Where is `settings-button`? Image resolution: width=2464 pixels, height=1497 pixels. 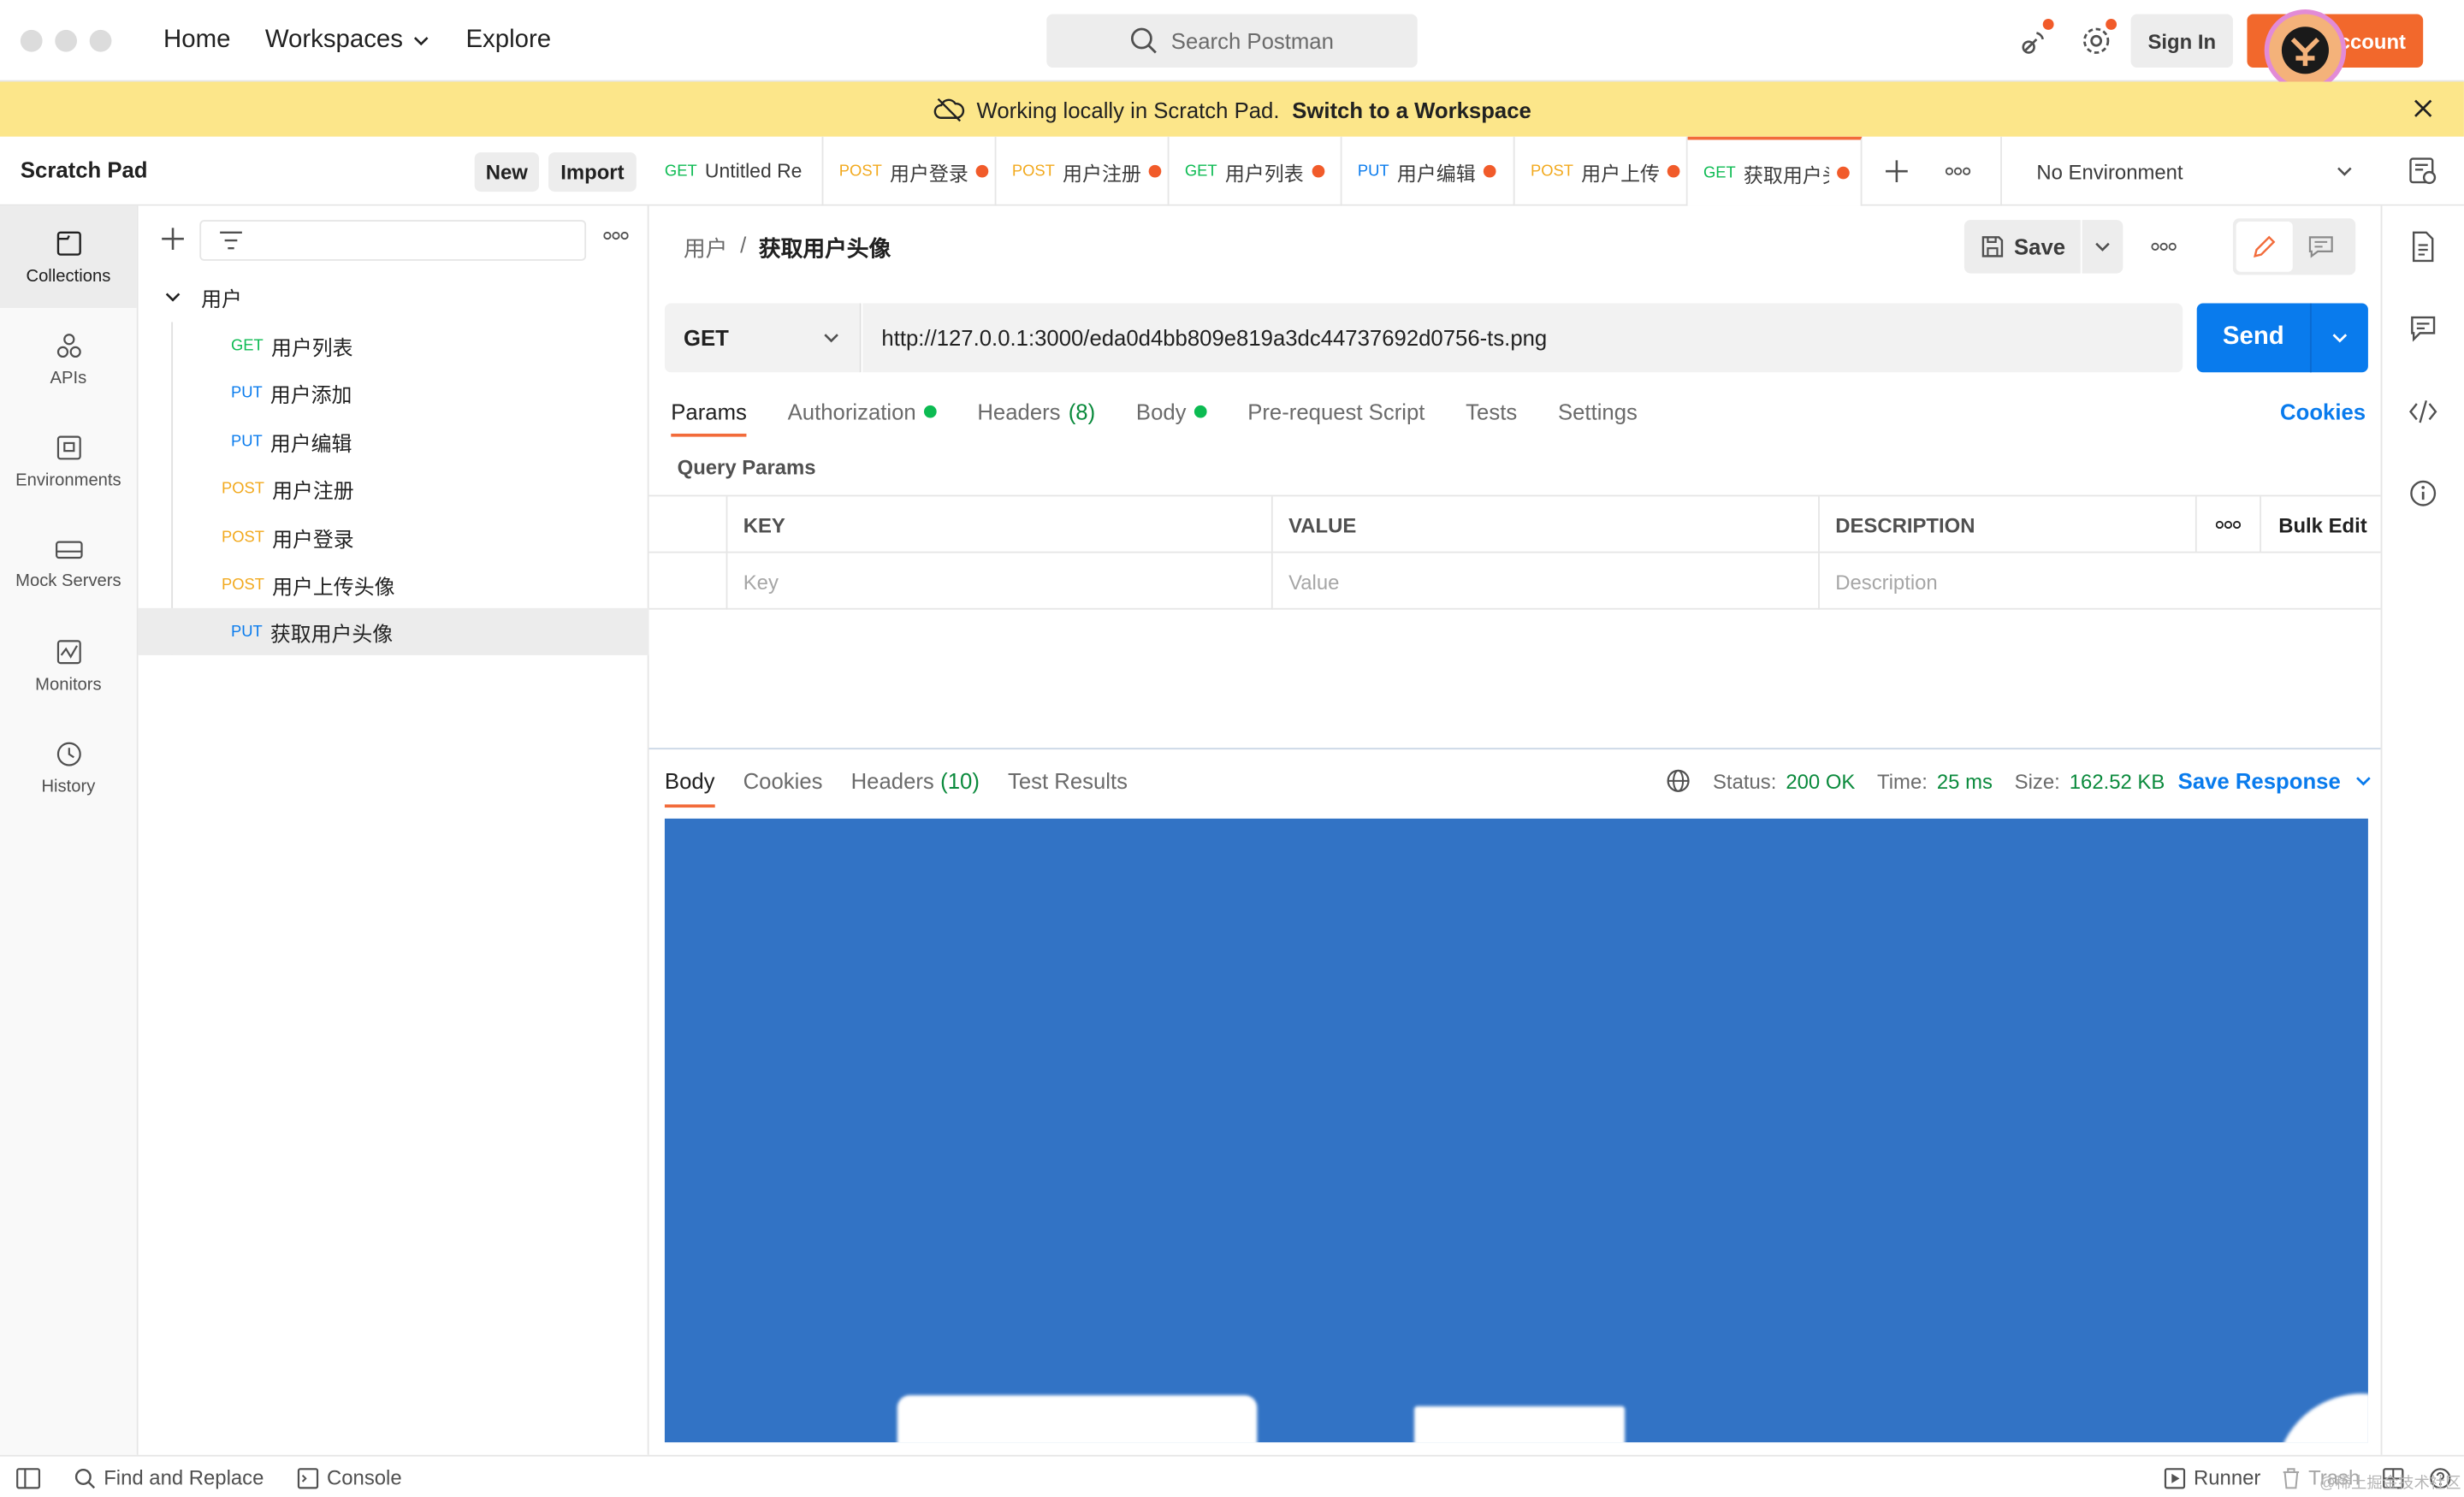
settings-button is located at coordinates (2098, 38).